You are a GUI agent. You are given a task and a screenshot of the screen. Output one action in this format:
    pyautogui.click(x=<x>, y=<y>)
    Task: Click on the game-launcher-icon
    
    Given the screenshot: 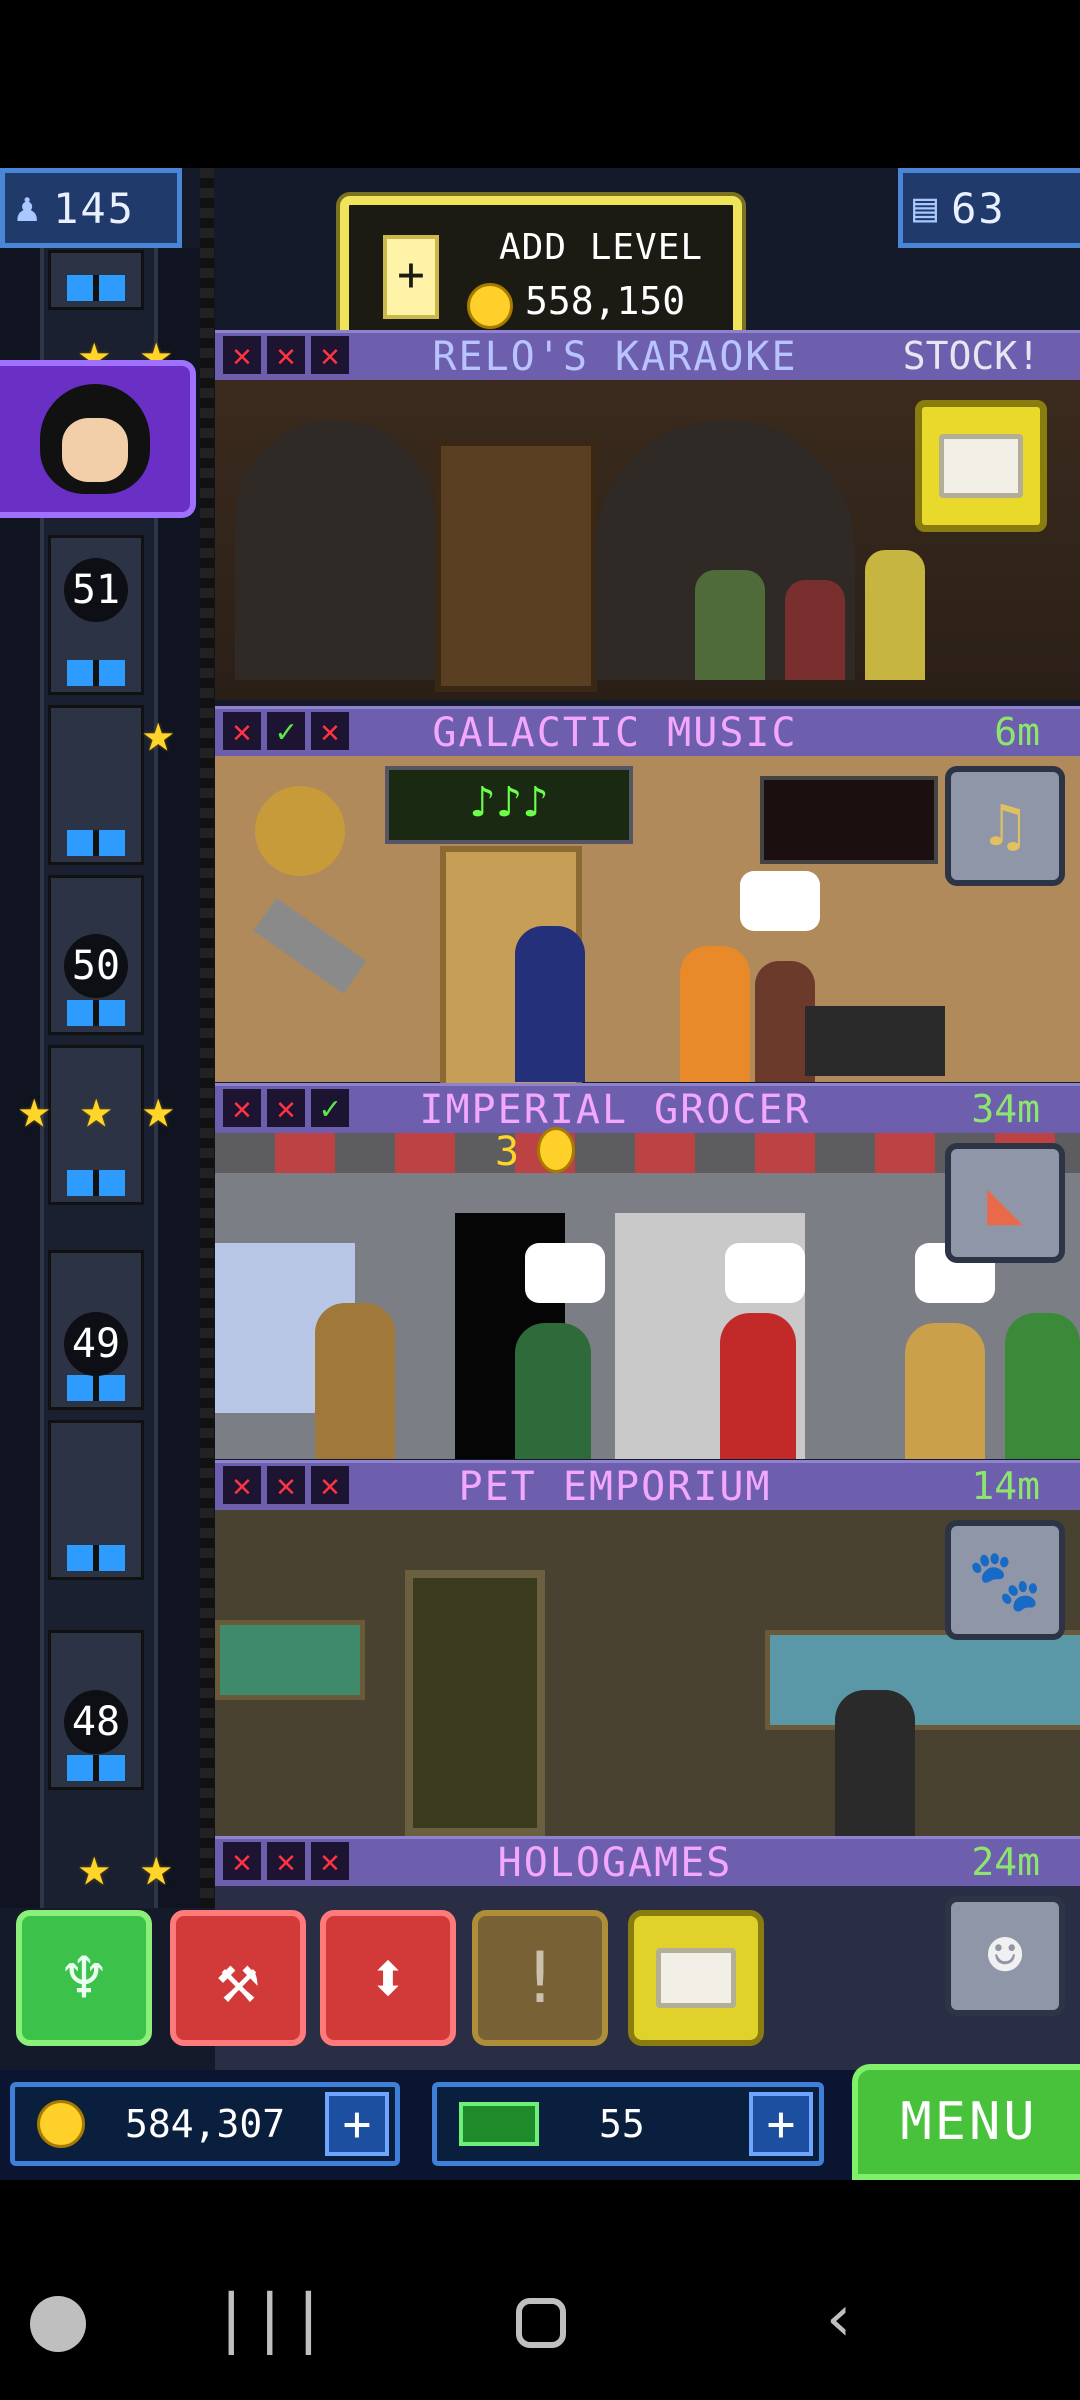 What is the action you would take?
    pyautogui.click(x=58, y=2324)
    